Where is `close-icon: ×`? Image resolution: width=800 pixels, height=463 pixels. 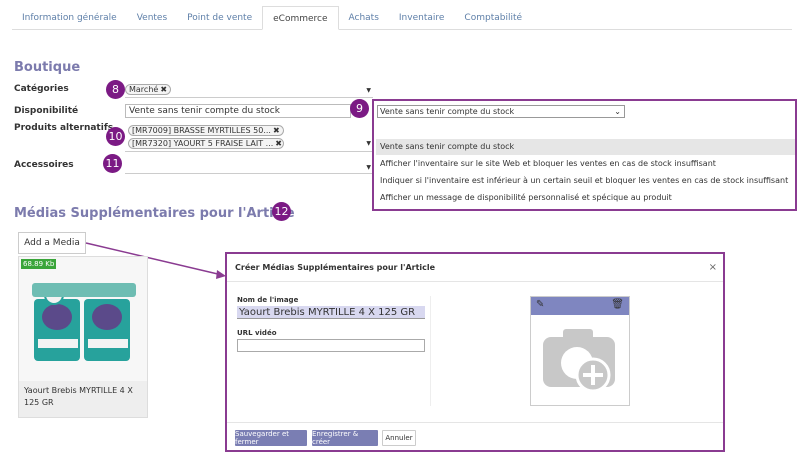 close-icon: × is located at coordinates (713, 267).